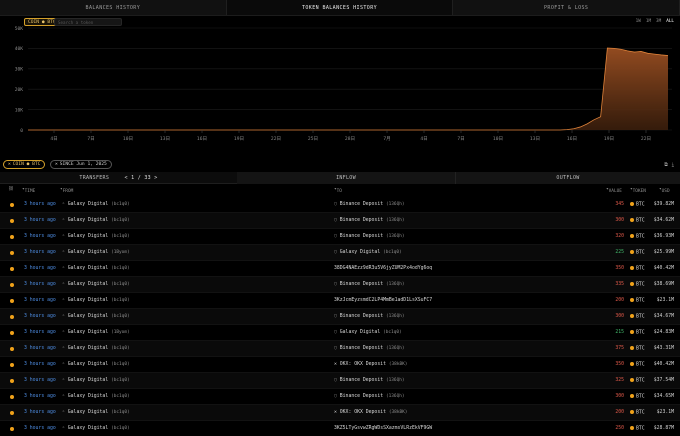  I want to click on pagination: < 1 / 33 >, so click(141, 178).